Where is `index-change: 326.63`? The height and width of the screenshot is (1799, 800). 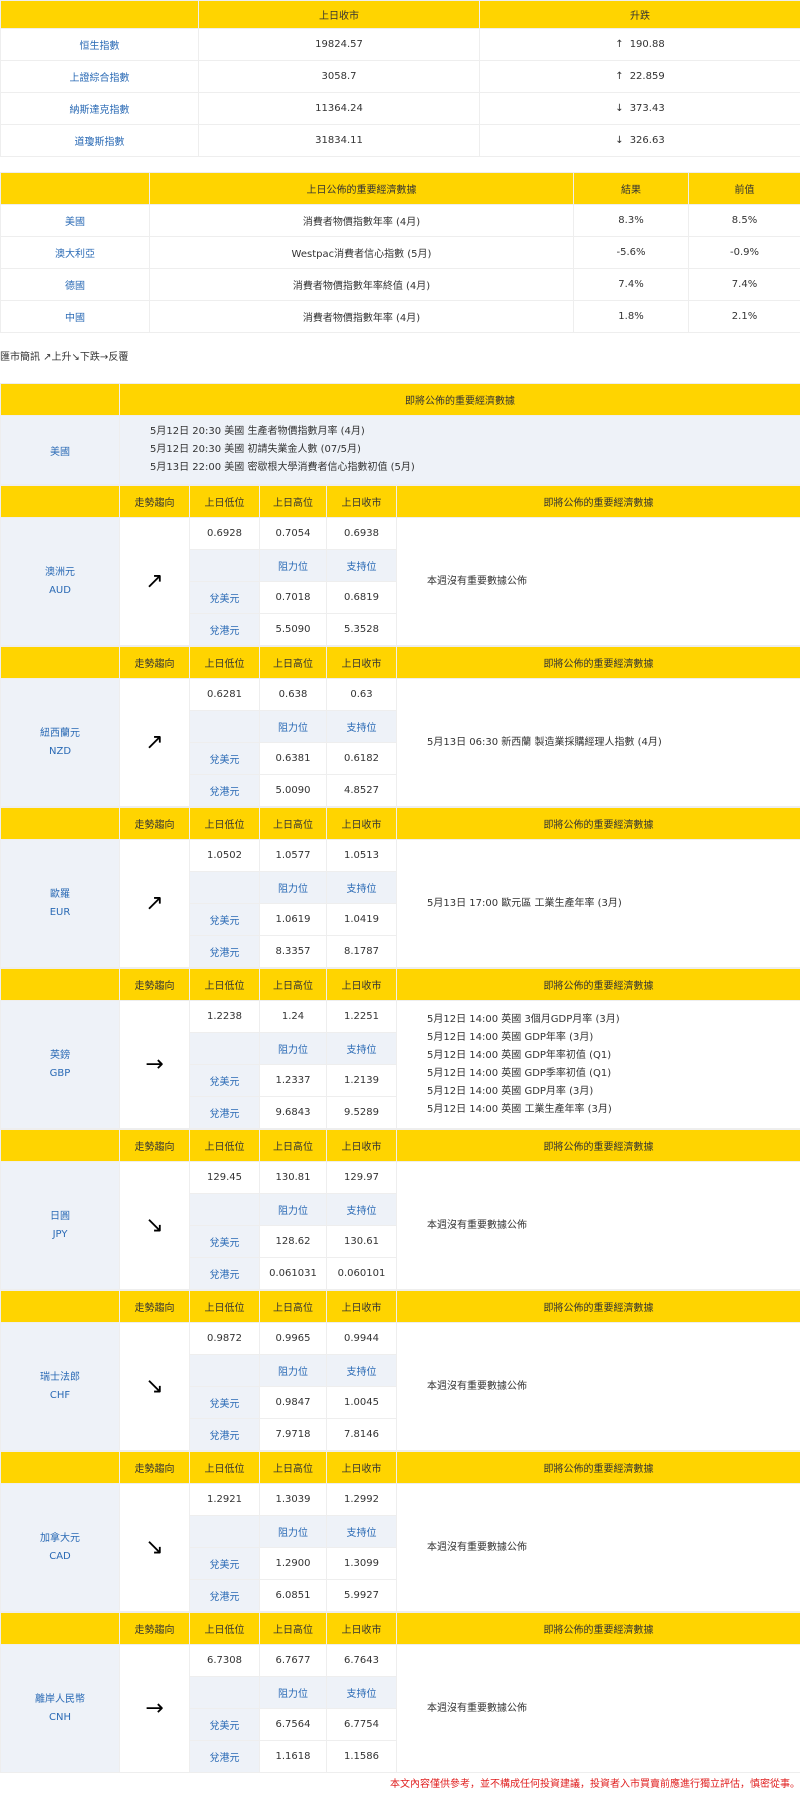 index-change: 326.63 is located at coordinates (647, 140).